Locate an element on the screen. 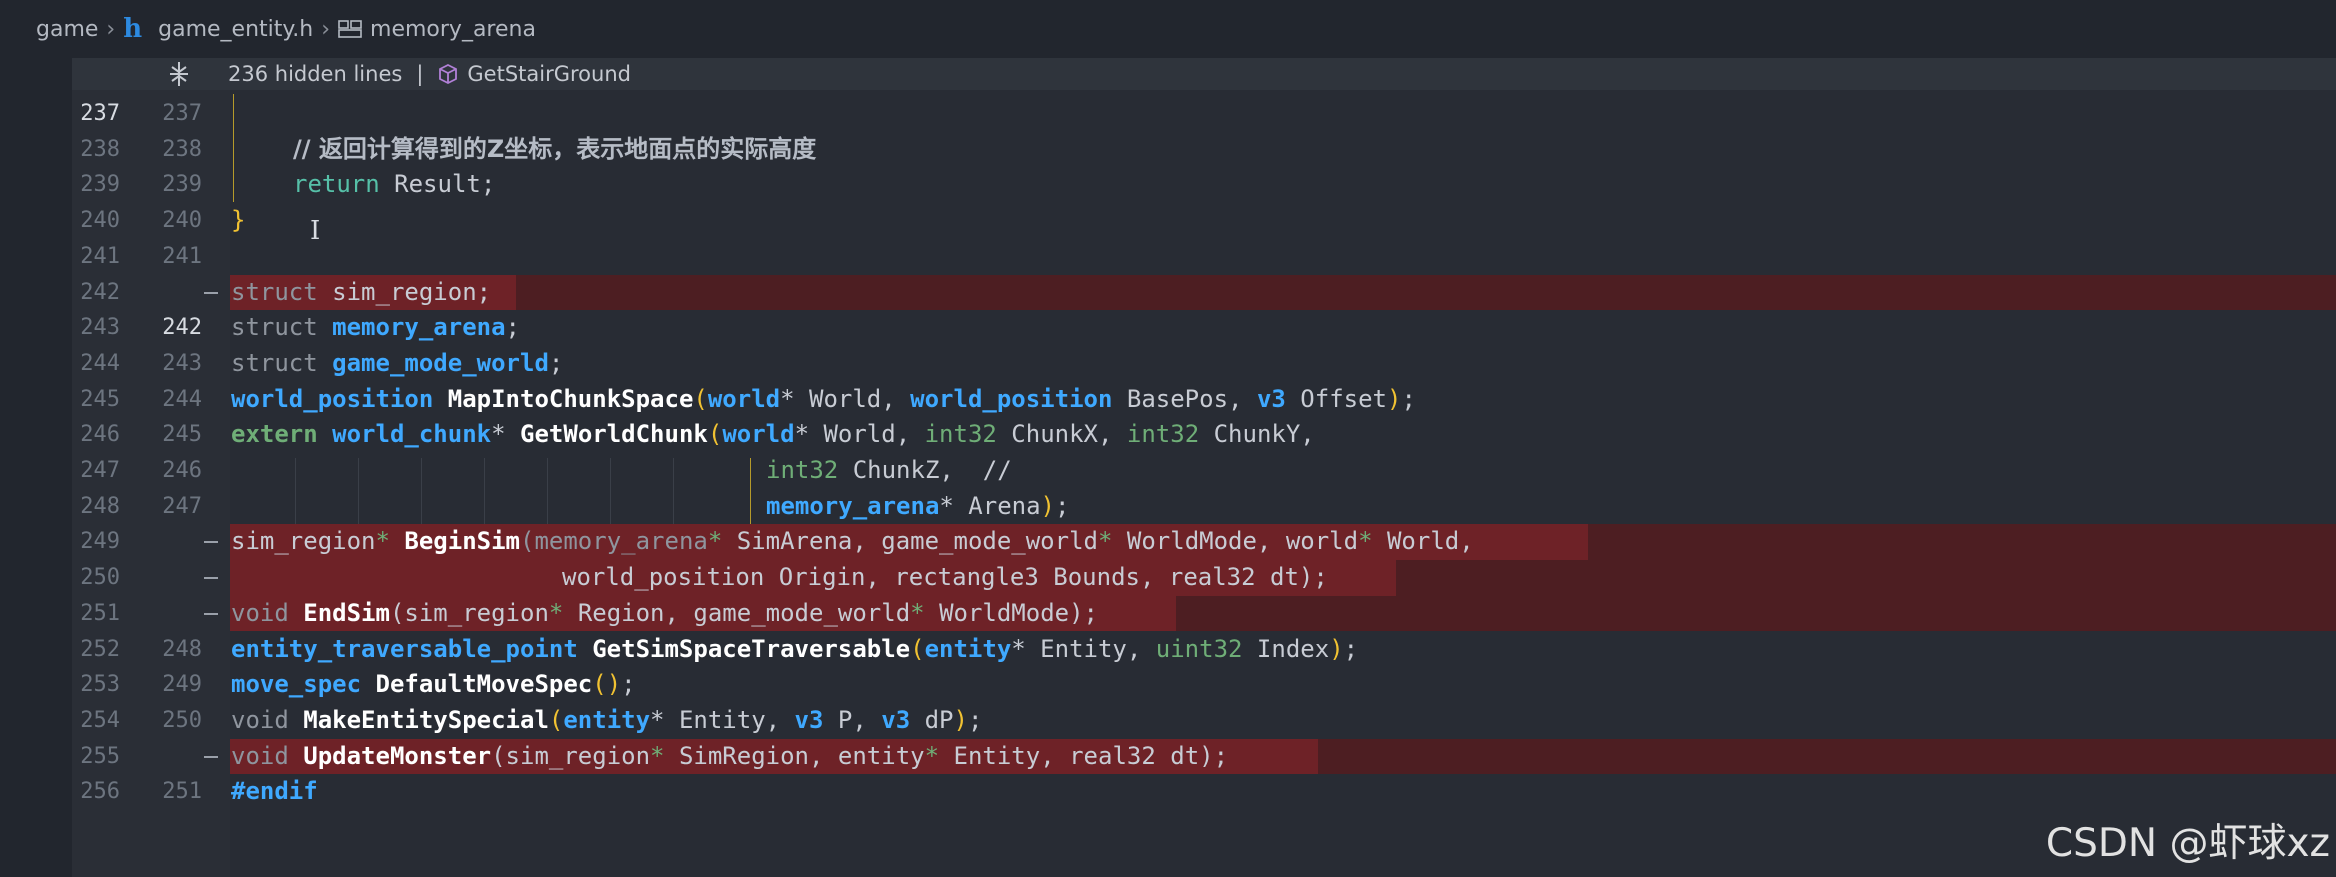 The width and height of the screenshot is (2336, 877). unfold-icon is located at coordinates (179, 74).